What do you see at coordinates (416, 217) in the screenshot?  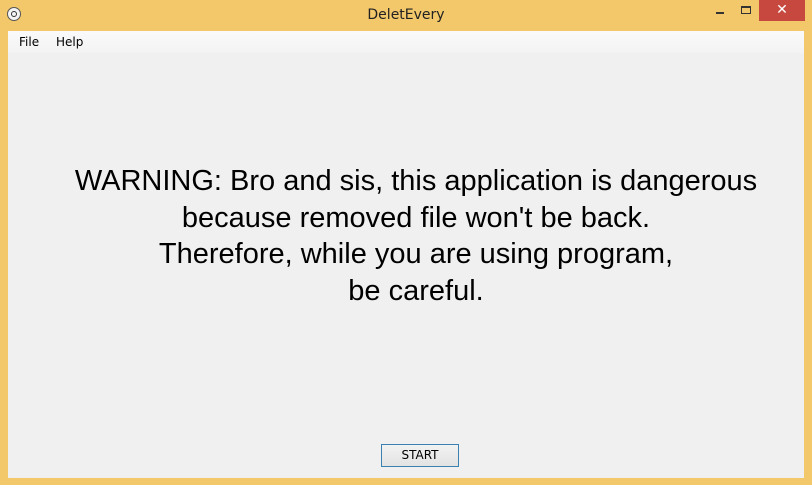 I see `warning-line: because removed file won't be back.` at bounding box center [416, 217].